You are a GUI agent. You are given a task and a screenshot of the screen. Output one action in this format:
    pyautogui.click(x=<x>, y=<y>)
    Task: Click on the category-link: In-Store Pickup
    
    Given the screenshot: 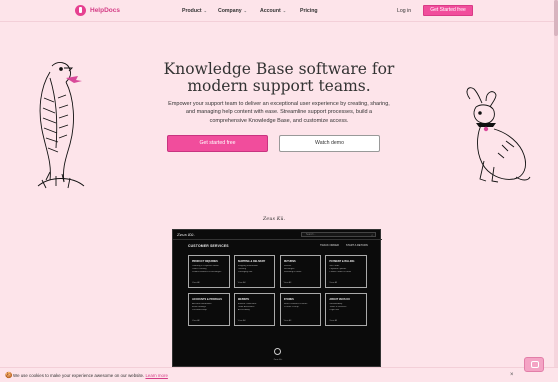 What is the action you would take?
    pyautogui.click(x=301, y=307)
    